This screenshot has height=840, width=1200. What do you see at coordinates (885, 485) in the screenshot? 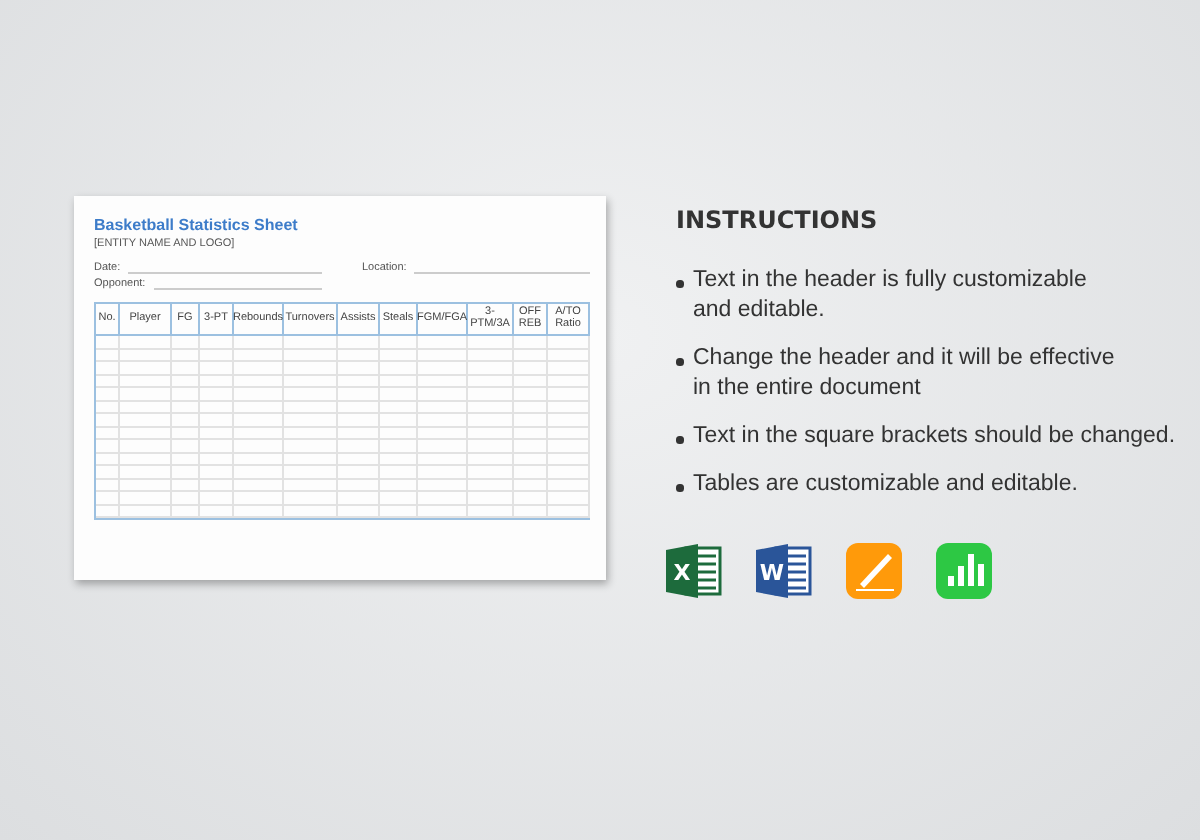
I see `instruction-text: Tables are customizable and editable.` at bounding box center [885, 485].